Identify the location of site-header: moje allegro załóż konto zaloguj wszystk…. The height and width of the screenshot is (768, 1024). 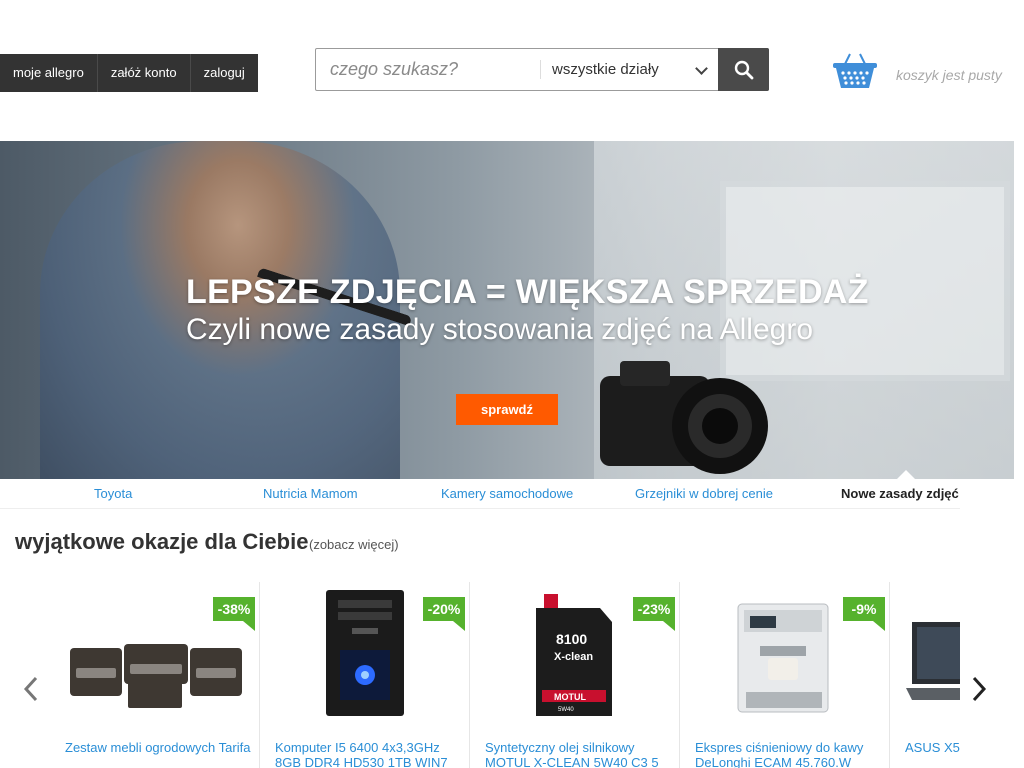
(512, 56).